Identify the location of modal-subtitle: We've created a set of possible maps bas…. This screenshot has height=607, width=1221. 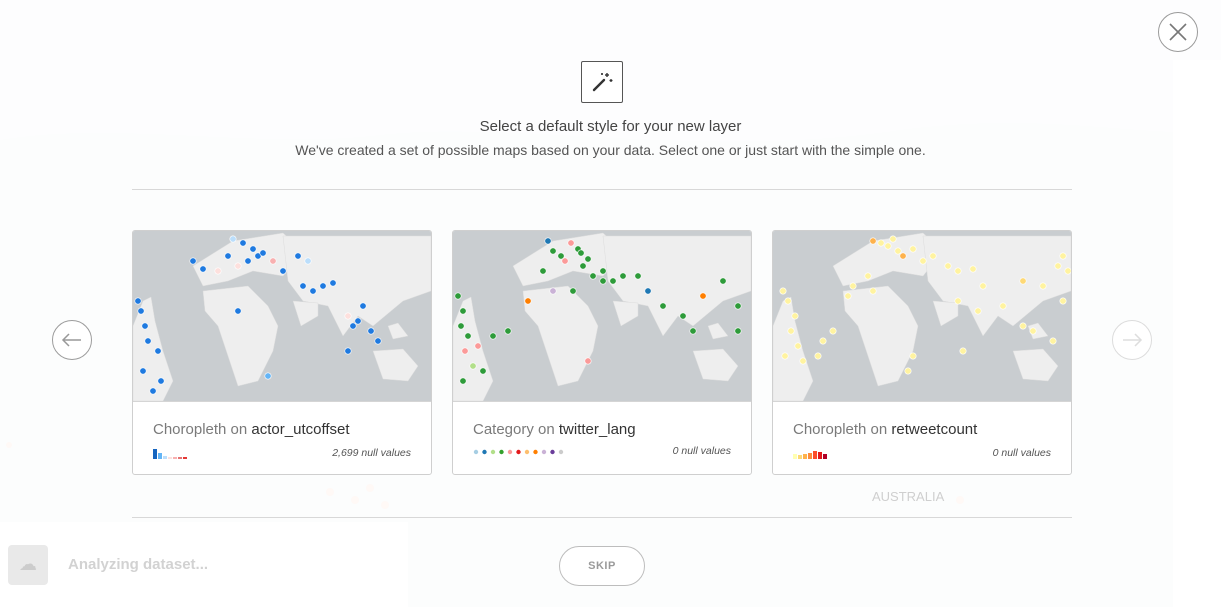
(610, 150).